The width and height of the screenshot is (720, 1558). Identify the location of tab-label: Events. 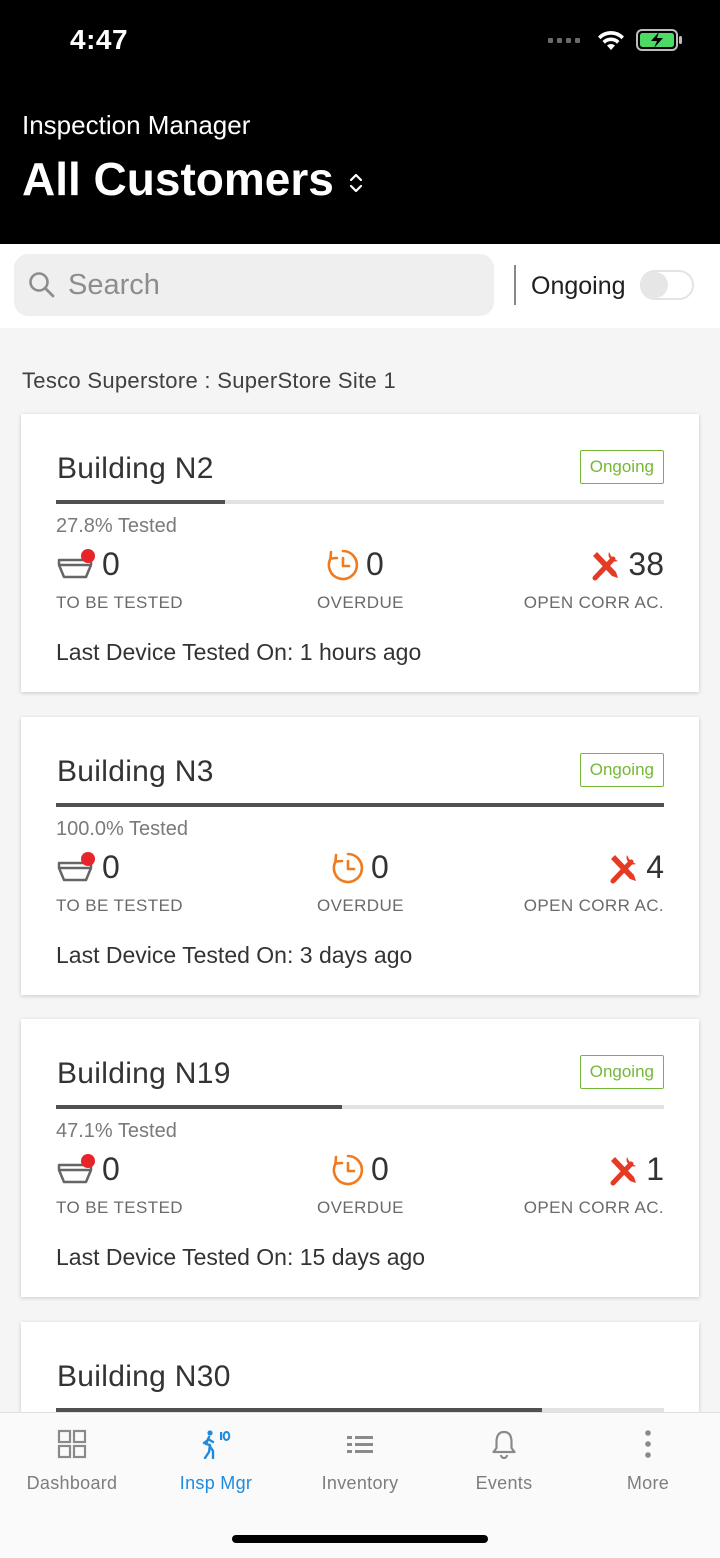
(504, 1483).